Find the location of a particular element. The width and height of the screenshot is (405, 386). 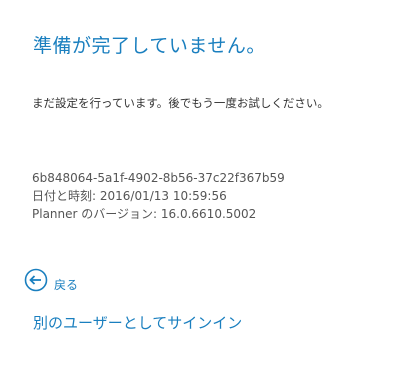

sign-in-as-different-user-link: 別のユーザーとしてサインイン is located at coordinates (137, 322).